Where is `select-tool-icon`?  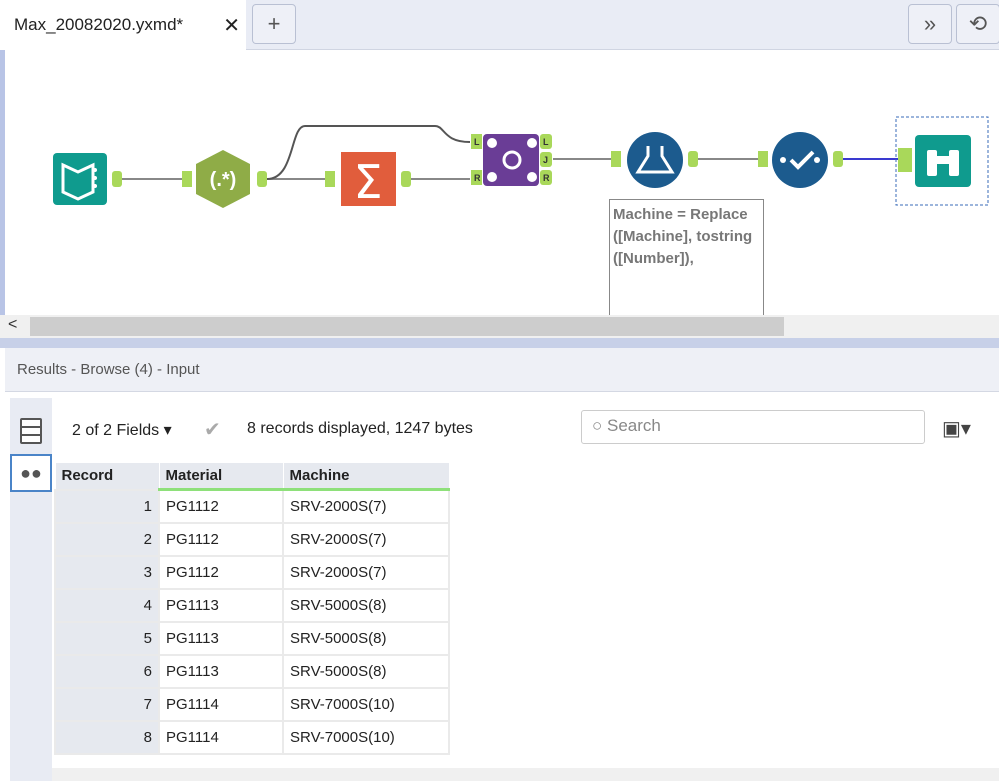 select-tool-icon is located at coordinates (800, 160).